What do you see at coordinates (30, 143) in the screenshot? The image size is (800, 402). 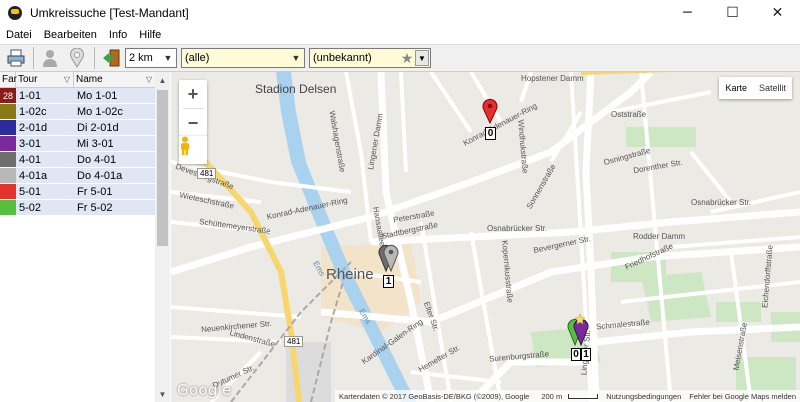 I see `tour-cell: 3-01` at bounding box center [30, 143].